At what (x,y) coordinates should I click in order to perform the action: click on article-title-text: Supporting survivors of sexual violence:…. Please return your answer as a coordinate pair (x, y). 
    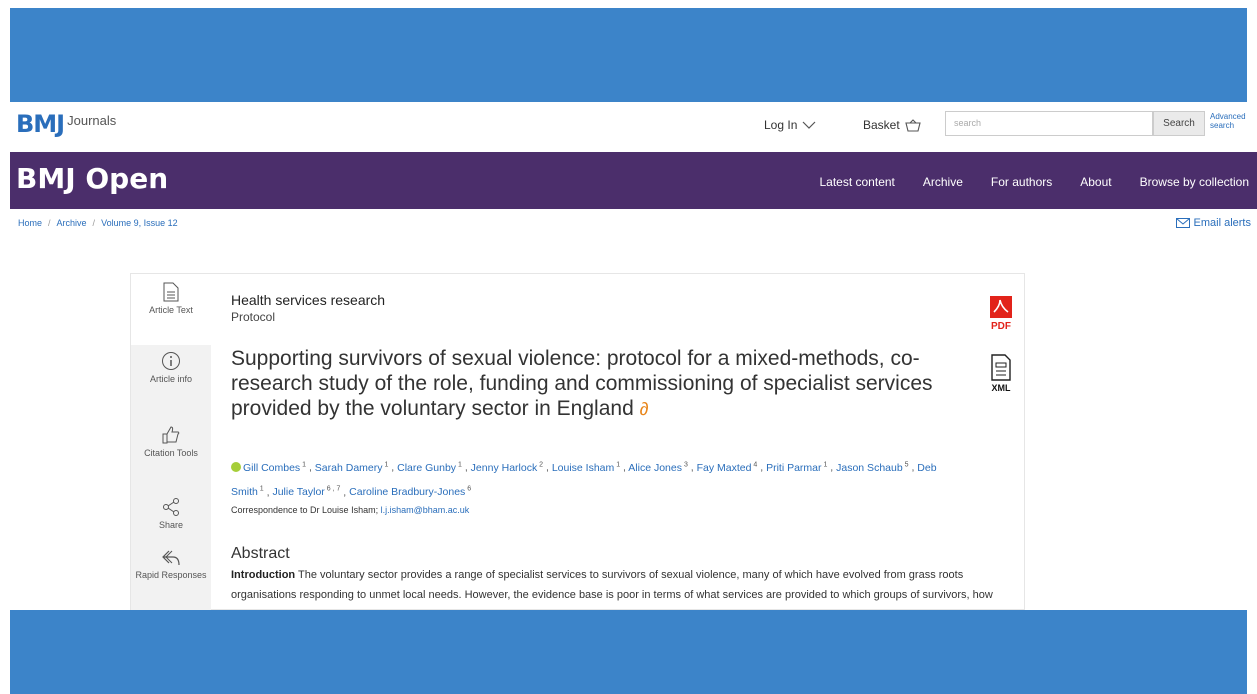
    Looking at the image, I should click on (582, 383).